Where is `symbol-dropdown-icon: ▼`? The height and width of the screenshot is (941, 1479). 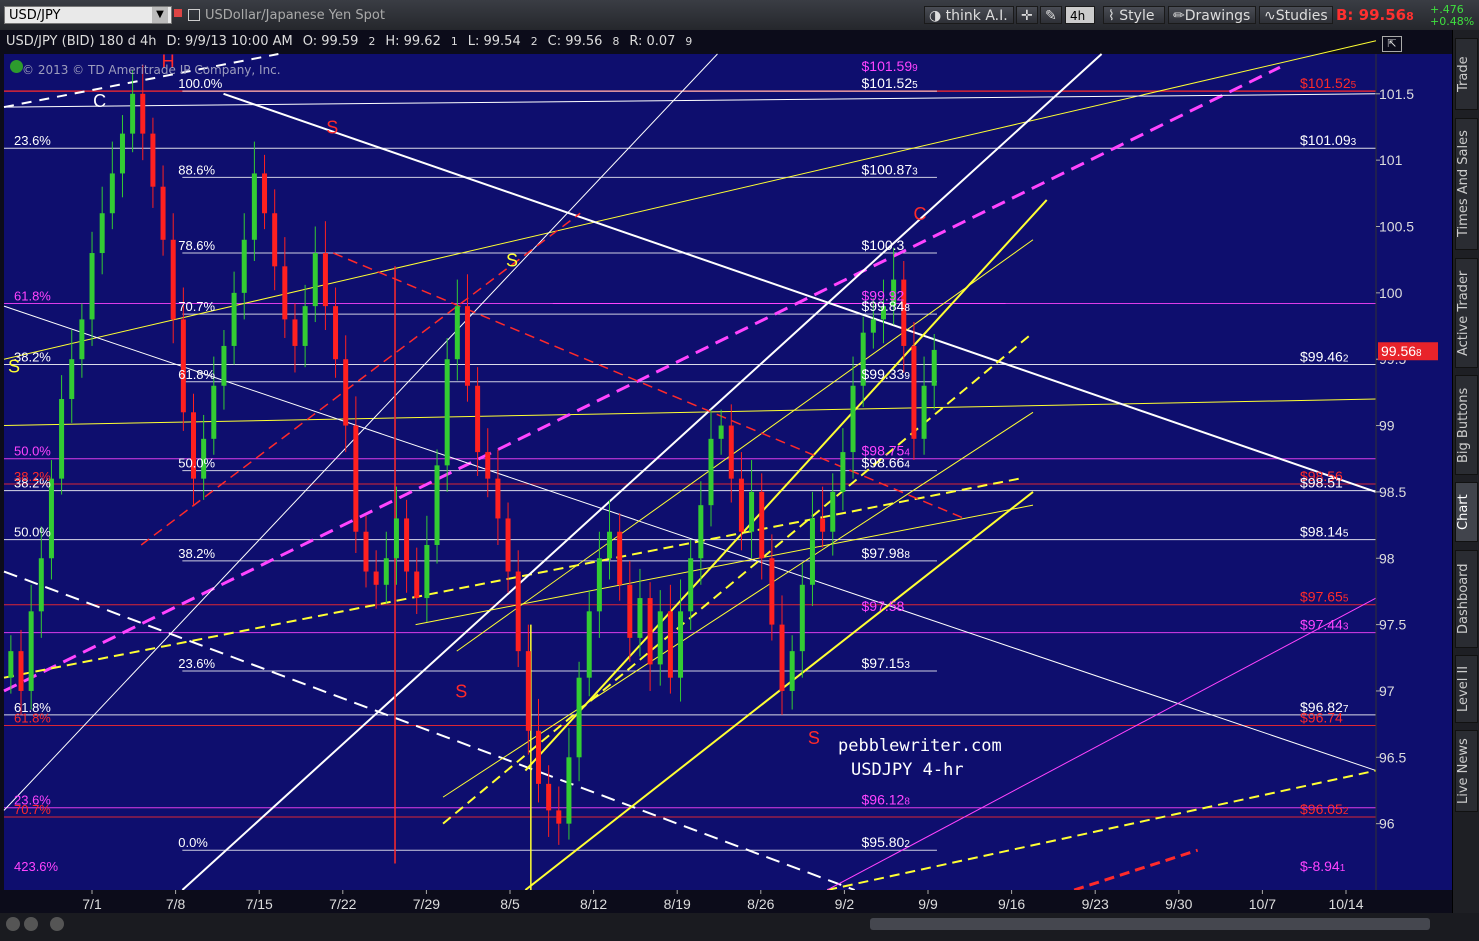 symbol-dropdown-icon: ▼ is located at coordinates (160, 15).